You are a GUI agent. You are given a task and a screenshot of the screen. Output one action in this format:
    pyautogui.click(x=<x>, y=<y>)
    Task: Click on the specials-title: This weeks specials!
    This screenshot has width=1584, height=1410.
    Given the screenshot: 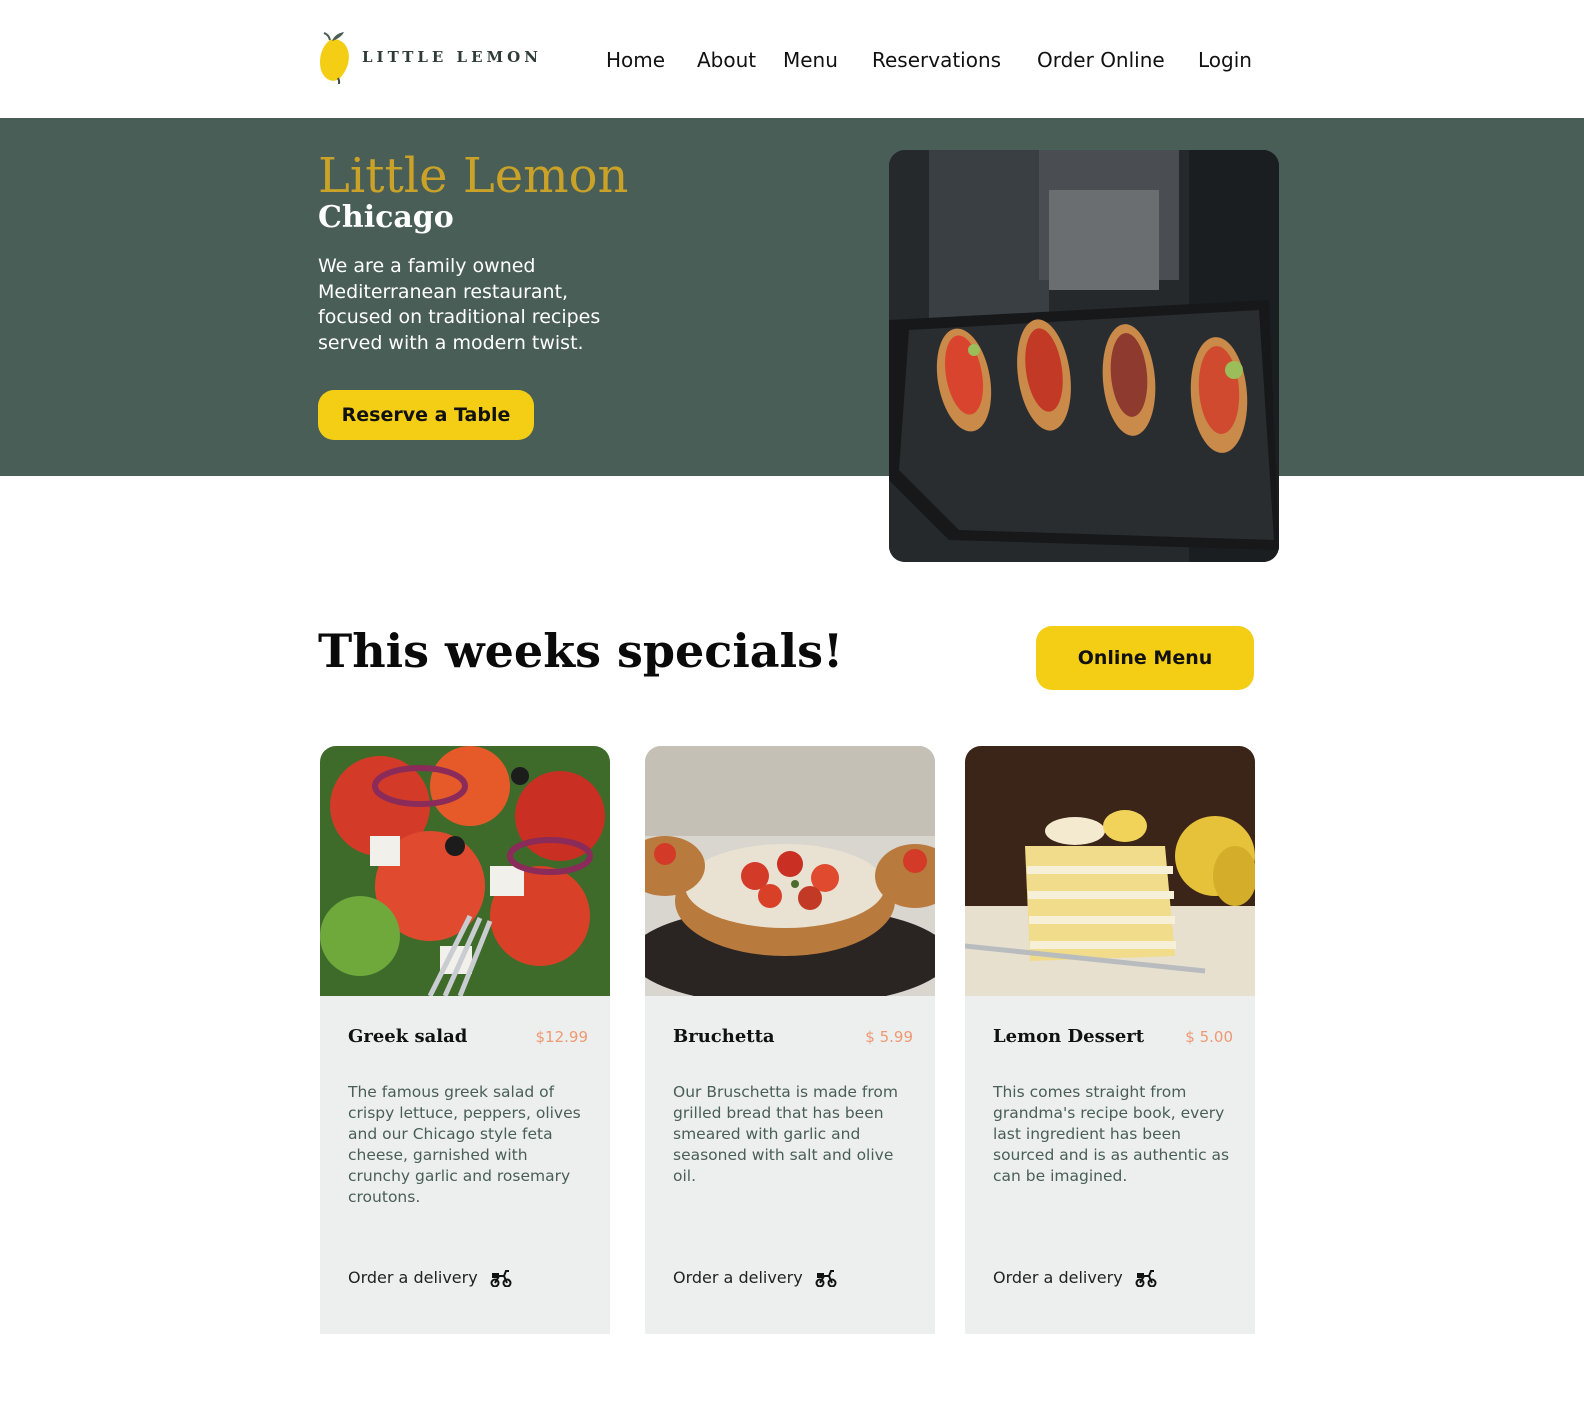 What is the action you would take?
    pyautogui.click(x=581, y=651)
    